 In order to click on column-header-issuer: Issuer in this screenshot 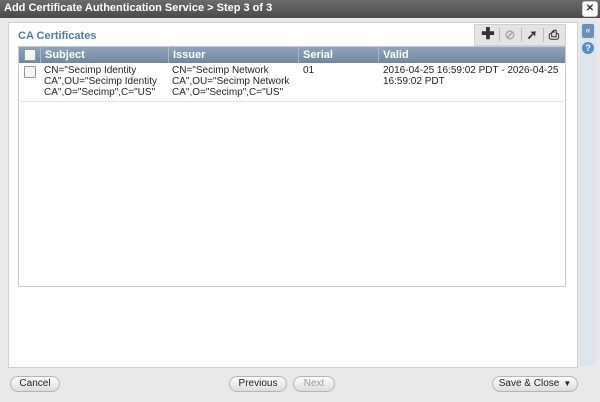, I will do `click(234, 55)`.